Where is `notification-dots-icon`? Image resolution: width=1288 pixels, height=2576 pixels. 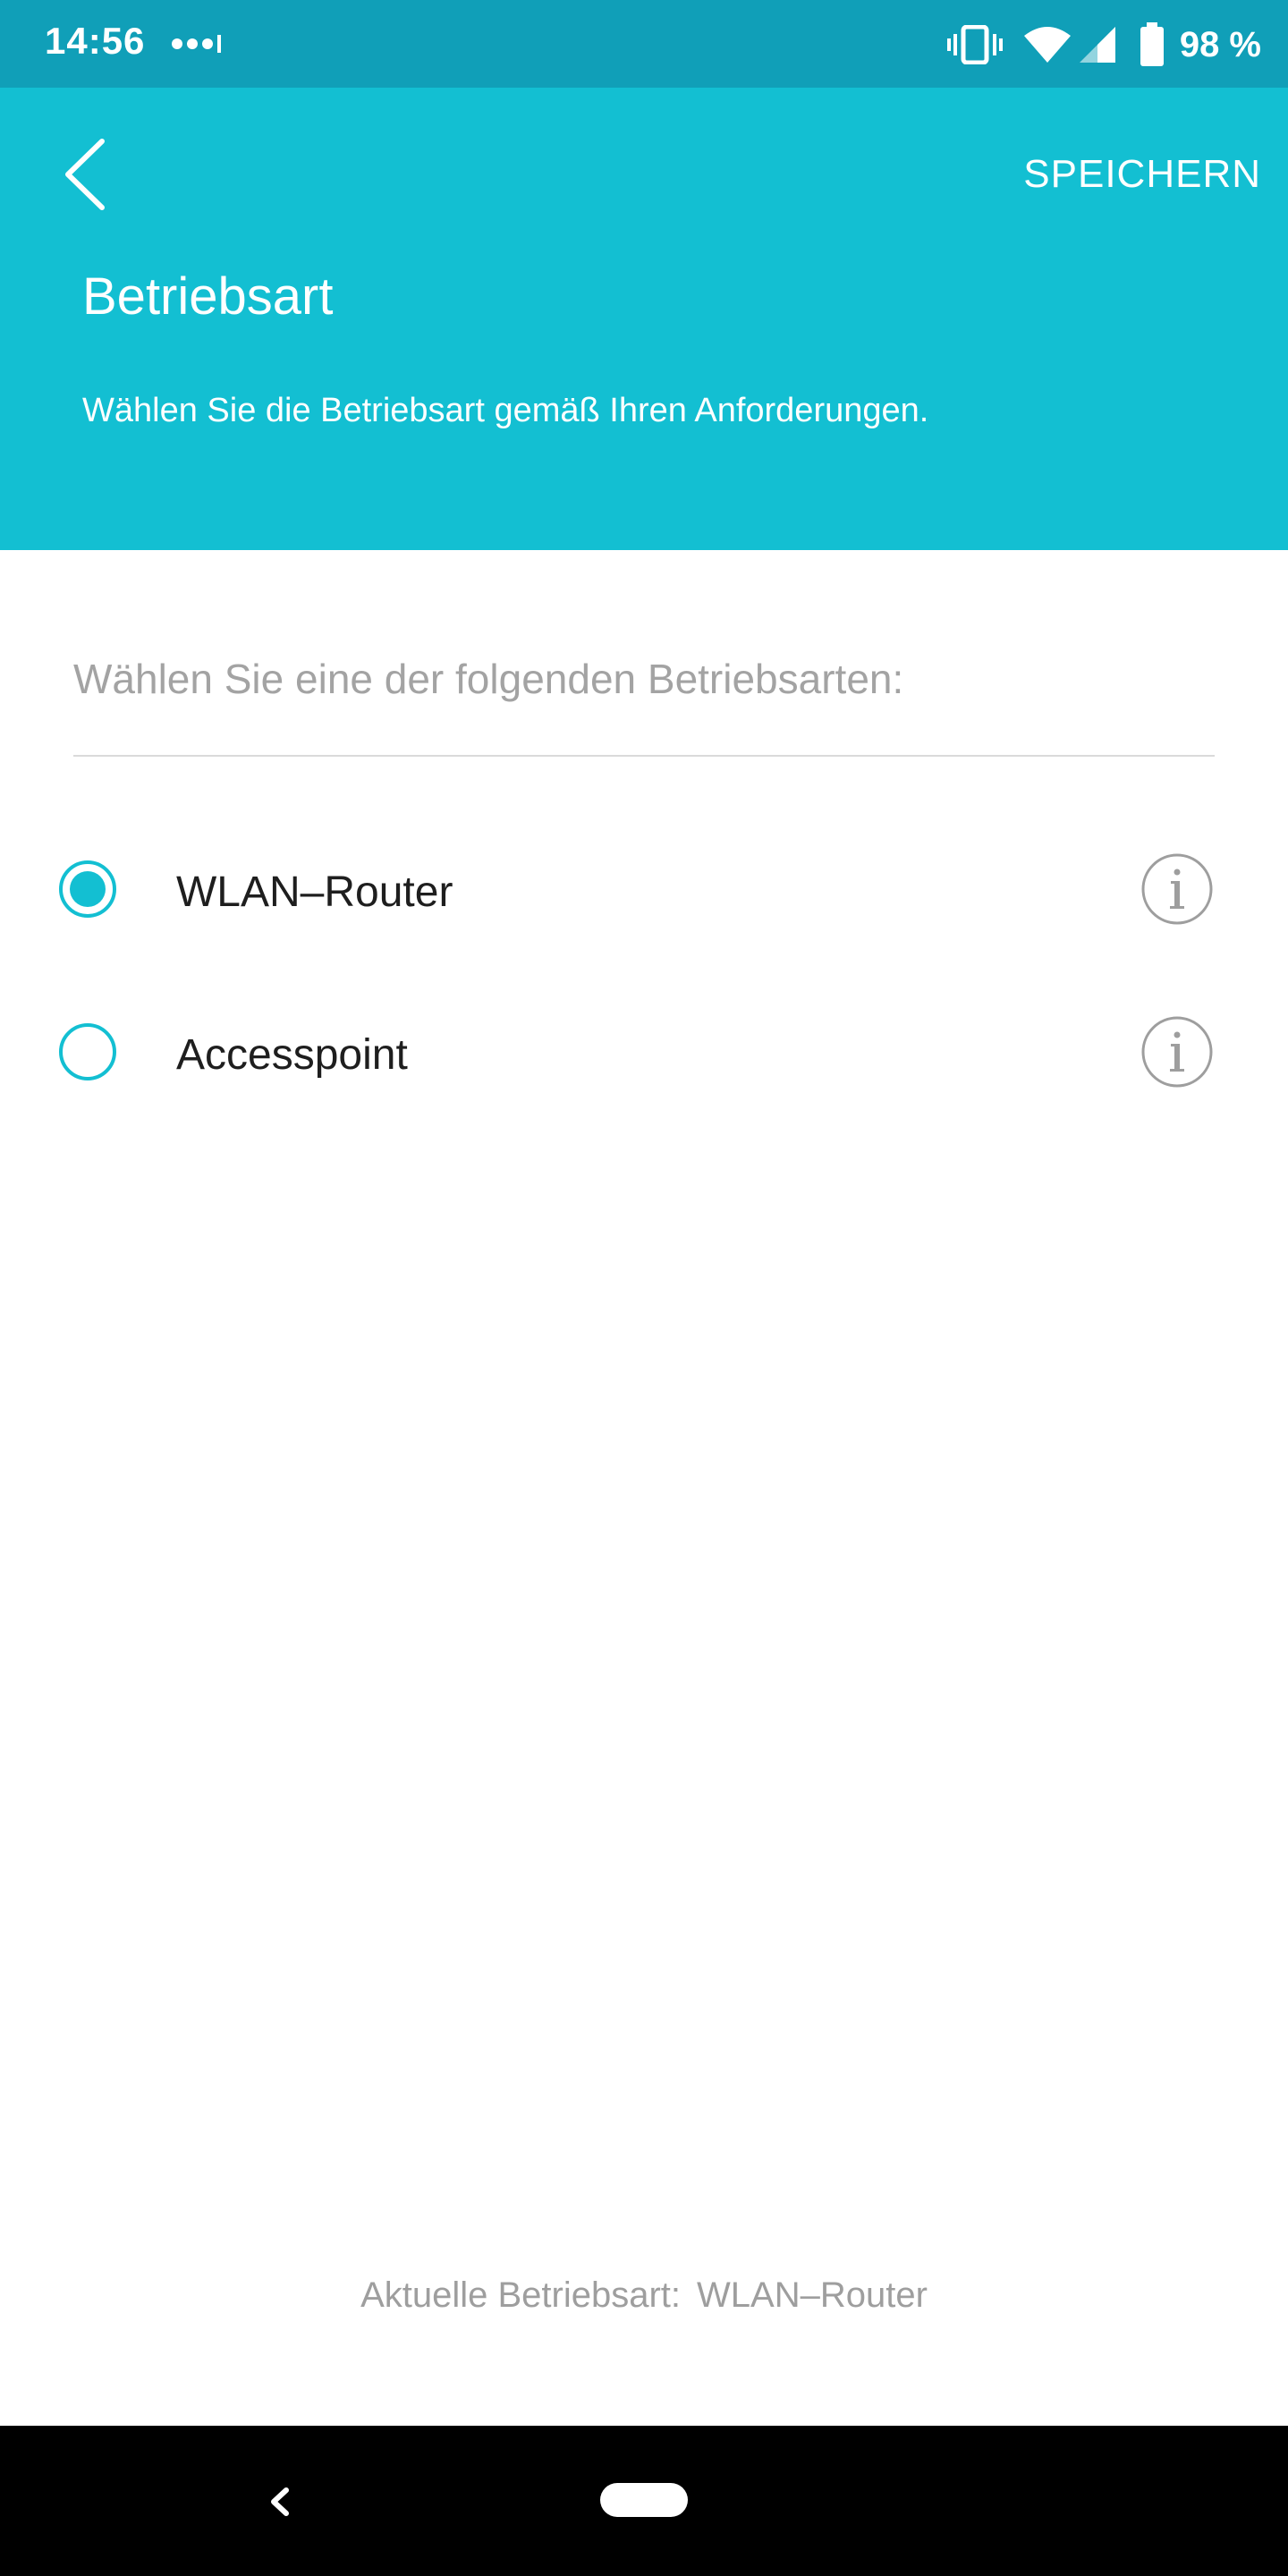
notification-dots-icon is located at coordinates (196, 44).